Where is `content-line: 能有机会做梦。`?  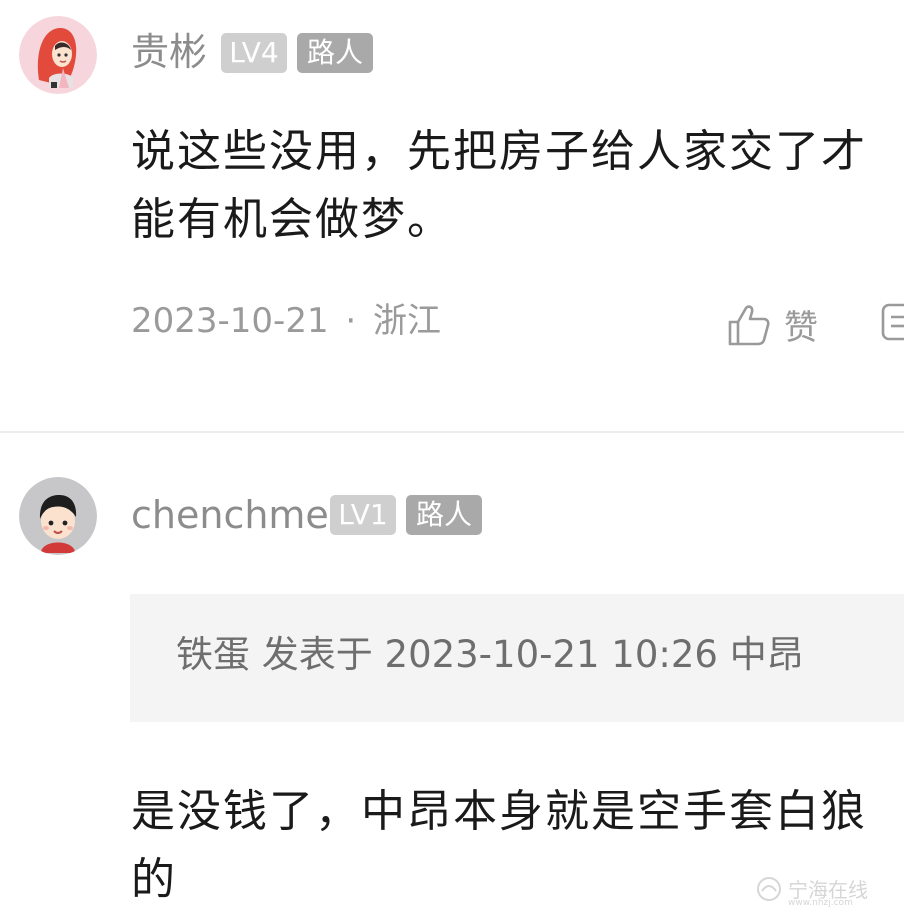
content-line: 能有机会做梦。 is located at coordinates (292, 219).